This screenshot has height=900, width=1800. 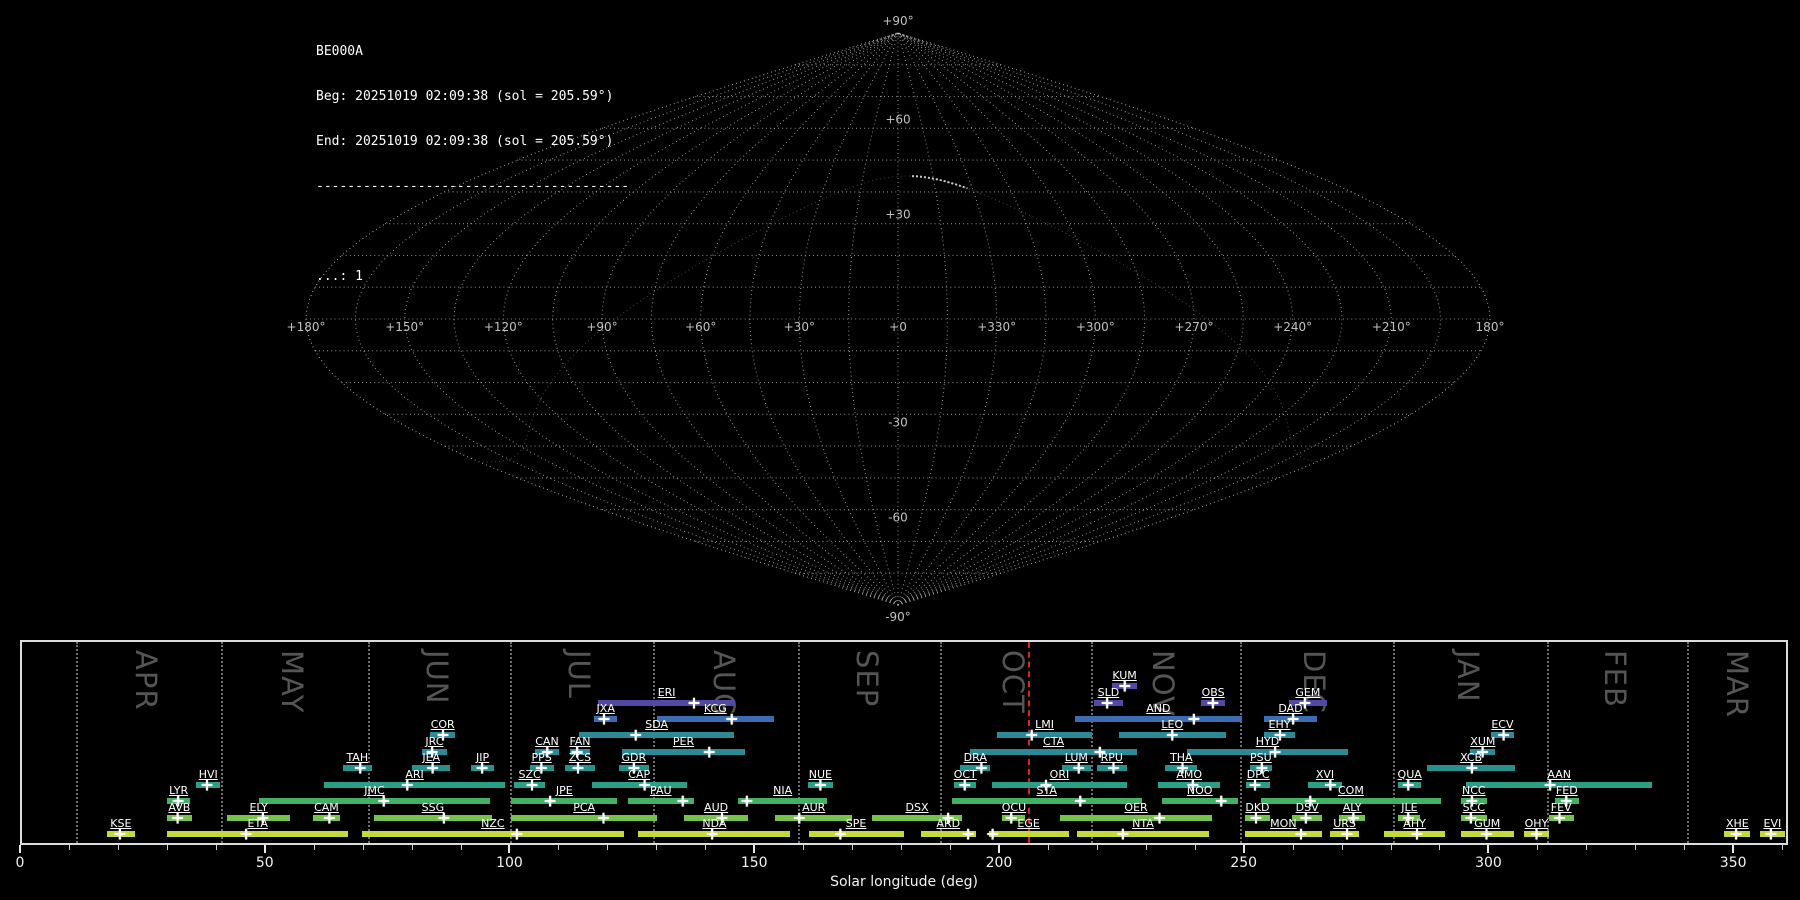 What do you see at coordinates (482, 768) in the screenshot?
I see `peak-marker-JIP: +` at bounding box center [482, 768].